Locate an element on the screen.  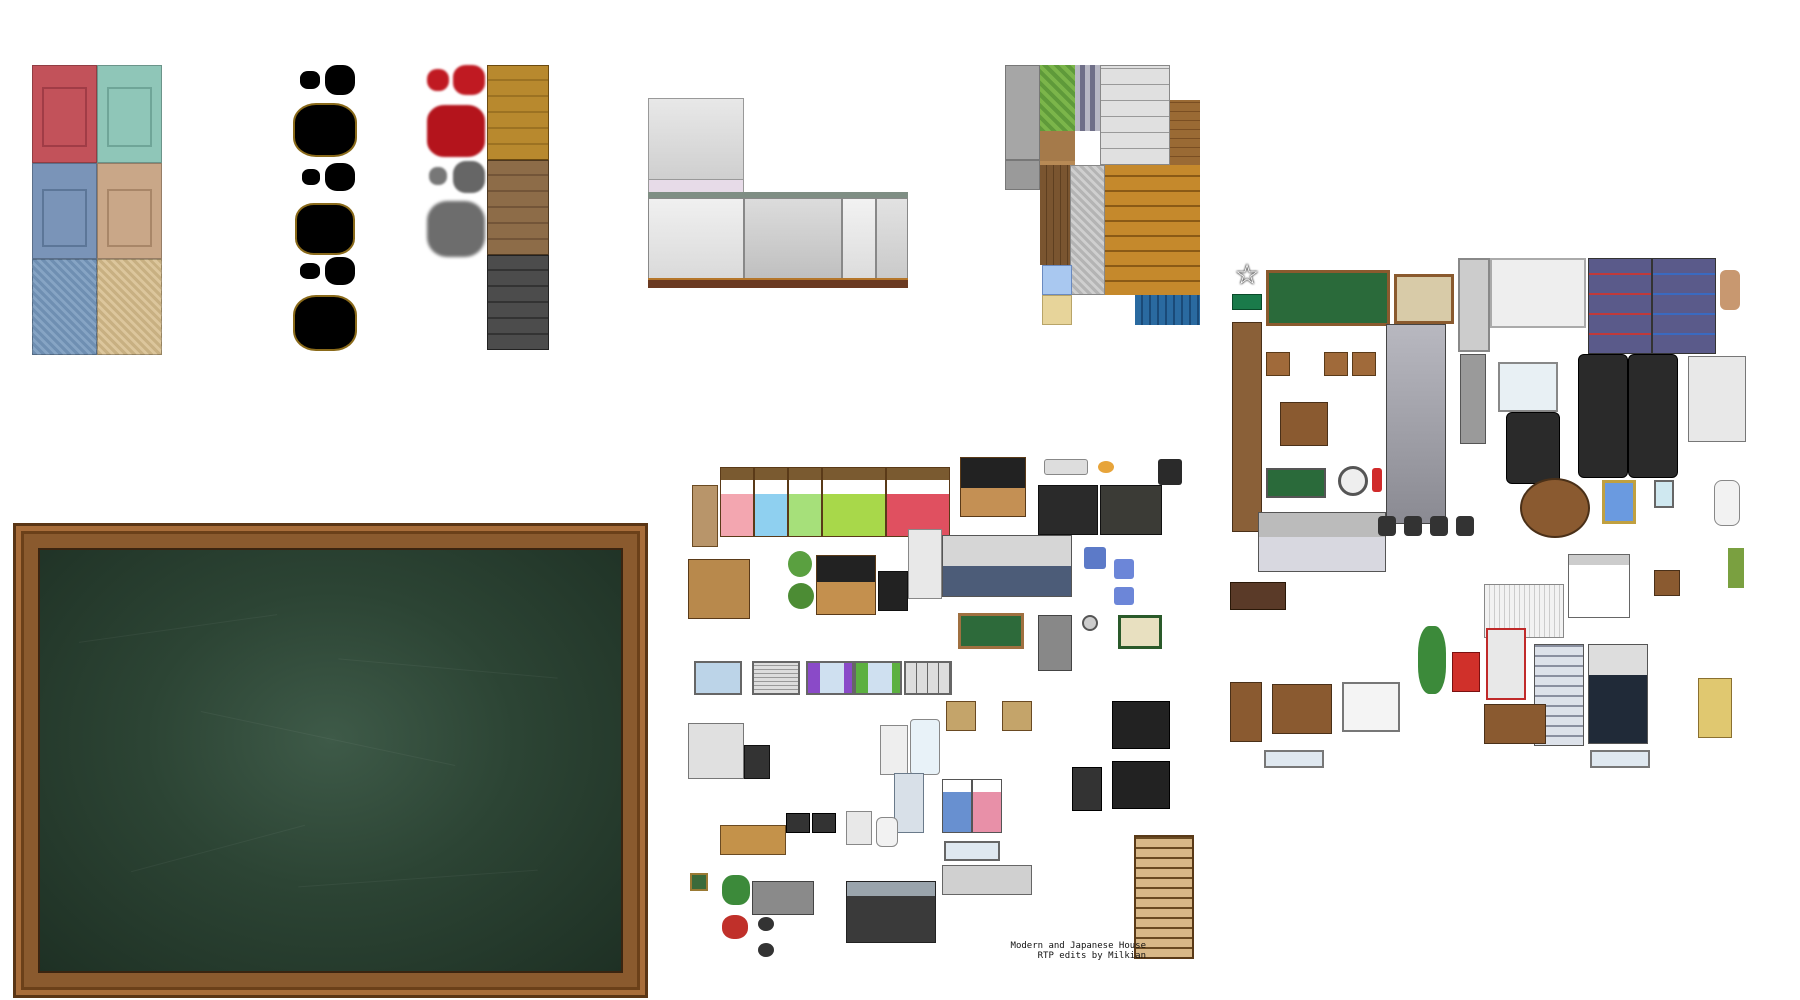
bed-pink is located at coordinates (737, 502).